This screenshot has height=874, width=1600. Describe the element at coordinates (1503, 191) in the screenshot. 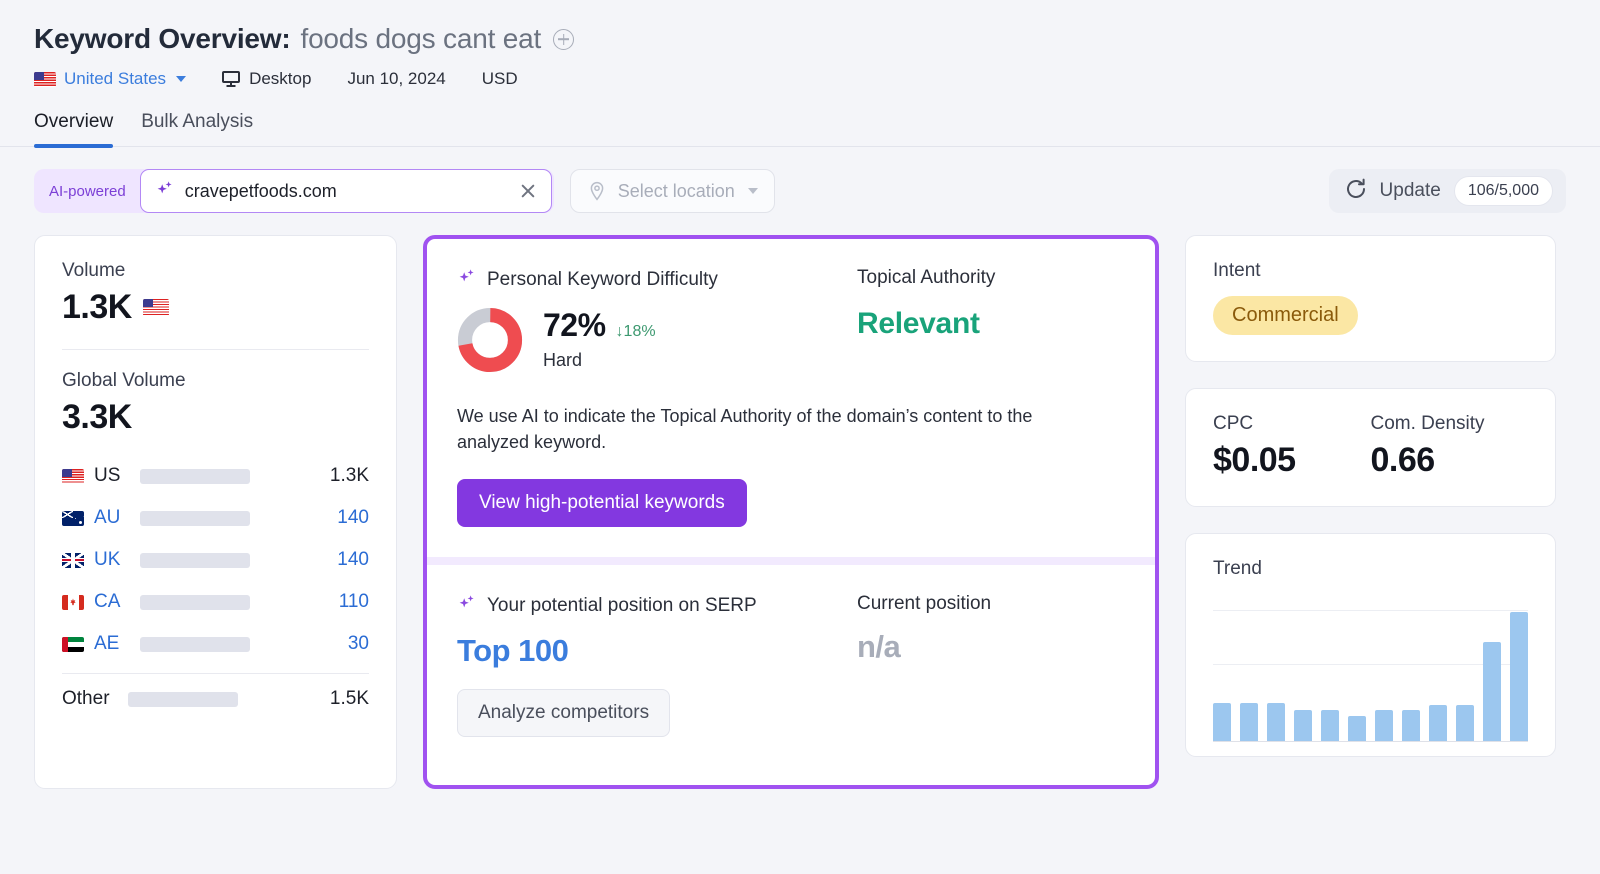

I see `update-quota-badge: 106/5,000` at that location.